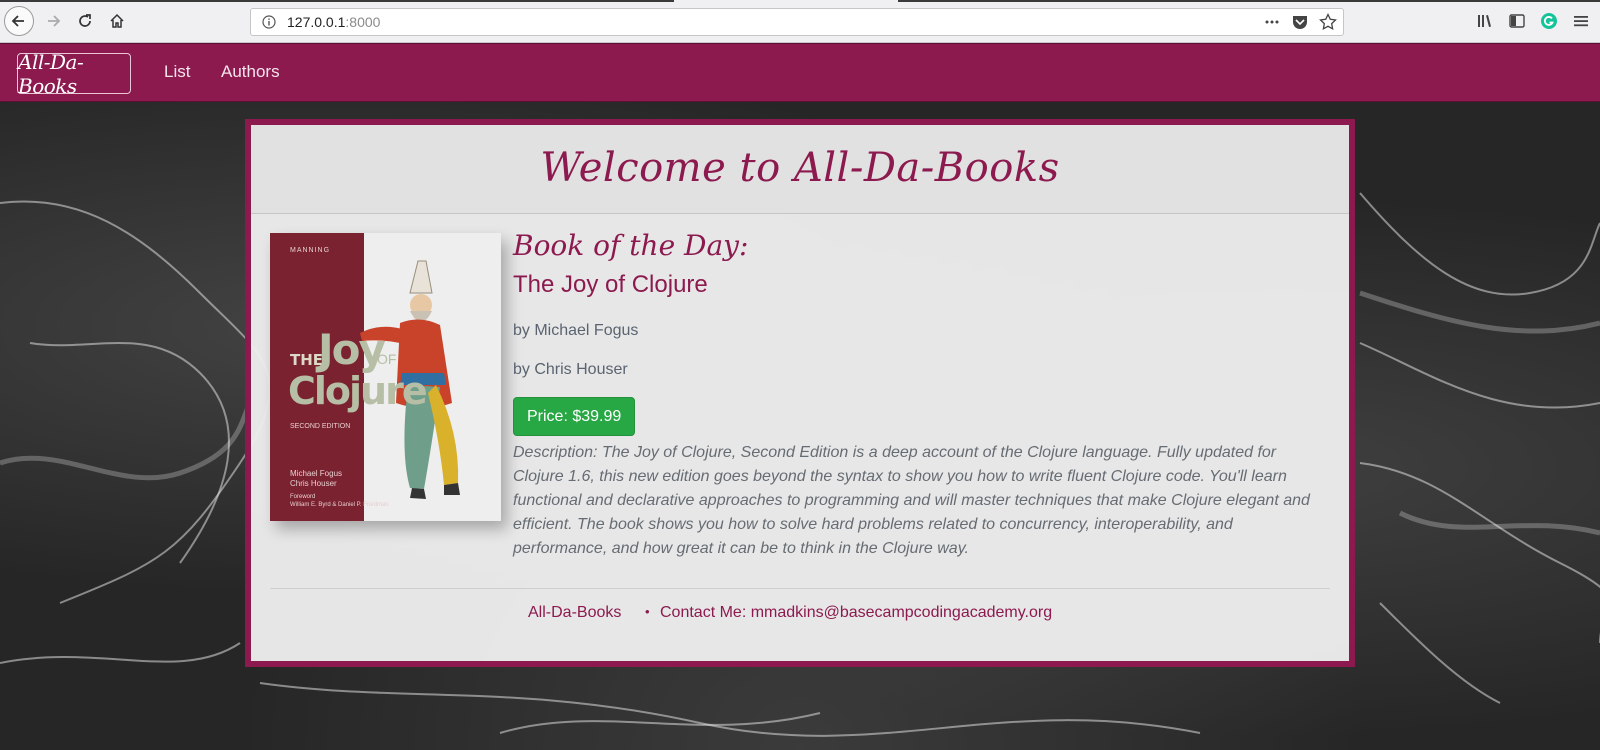  I want to click on back-icon, so click(17, 21).